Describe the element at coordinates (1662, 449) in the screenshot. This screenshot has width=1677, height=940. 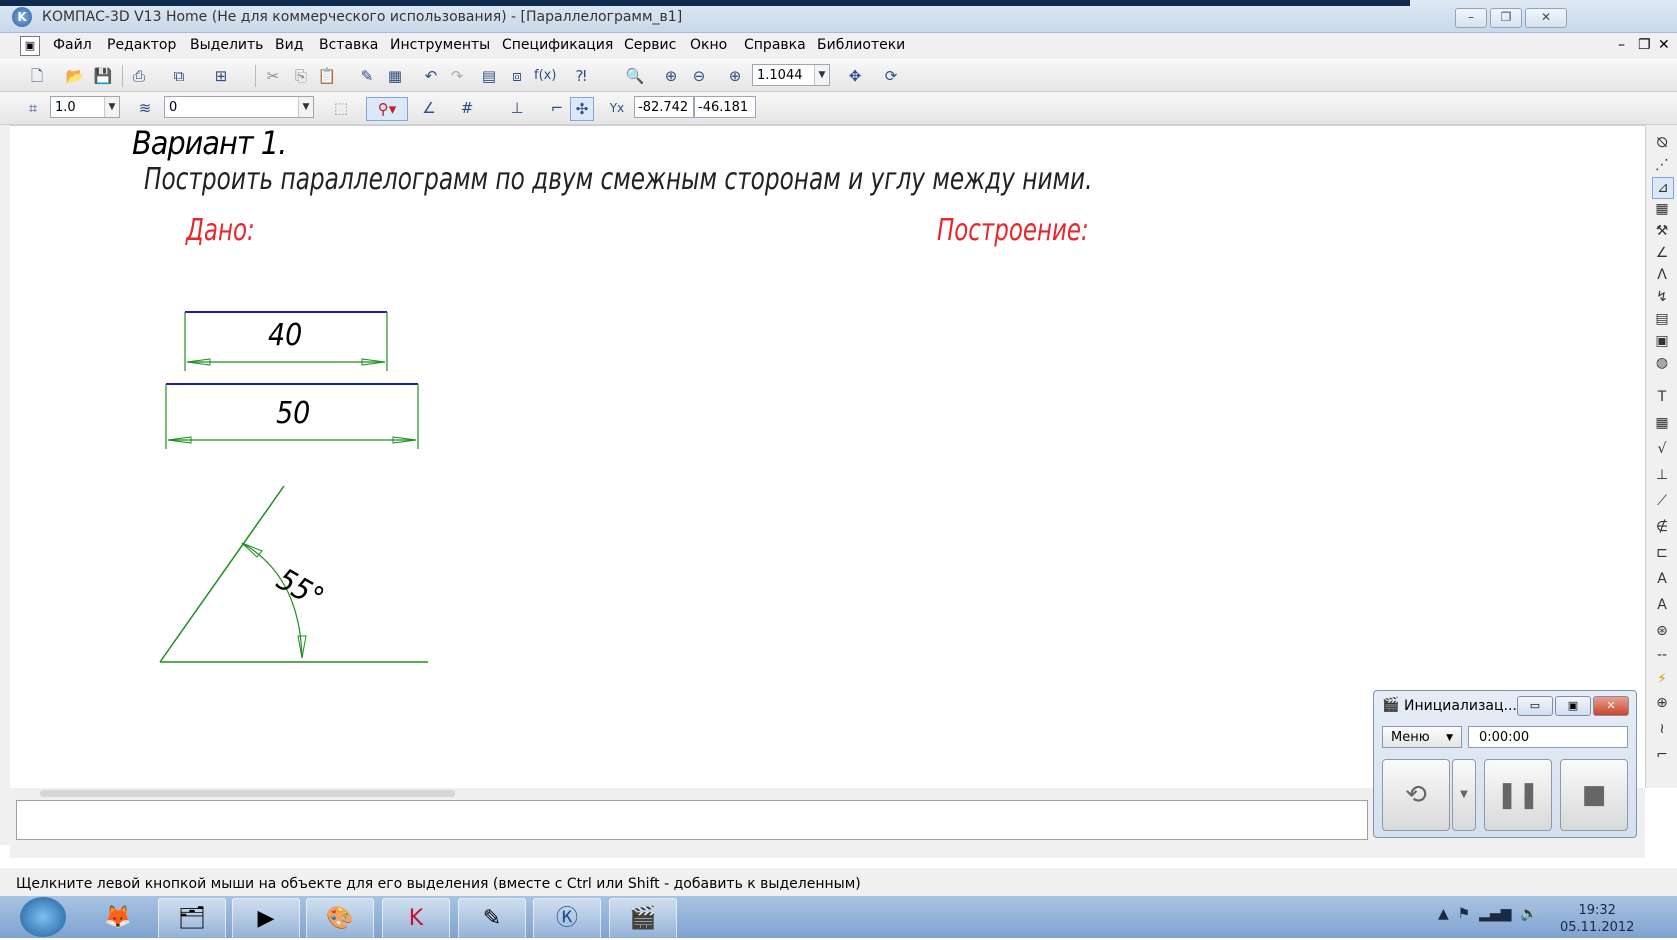
I see `roughness-icon: √` at that location.